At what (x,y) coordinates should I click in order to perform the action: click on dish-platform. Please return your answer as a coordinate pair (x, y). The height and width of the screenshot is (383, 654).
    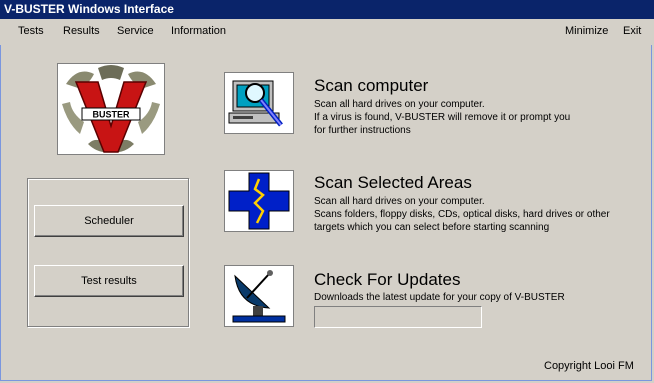
    Looking at the image, I should click on (259, 319).